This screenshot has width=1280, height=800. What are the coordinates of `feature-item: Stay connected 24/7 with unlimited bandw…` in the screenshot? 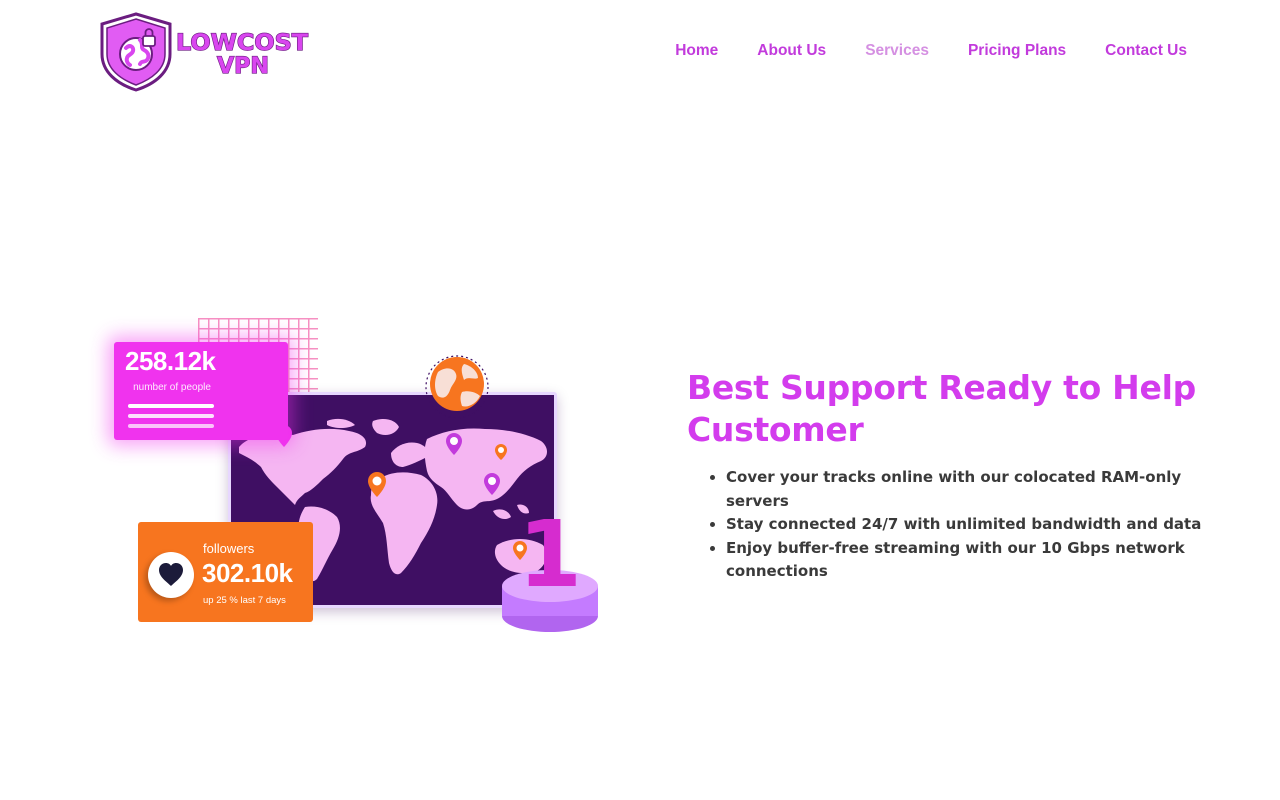 It's located at (981, 525).